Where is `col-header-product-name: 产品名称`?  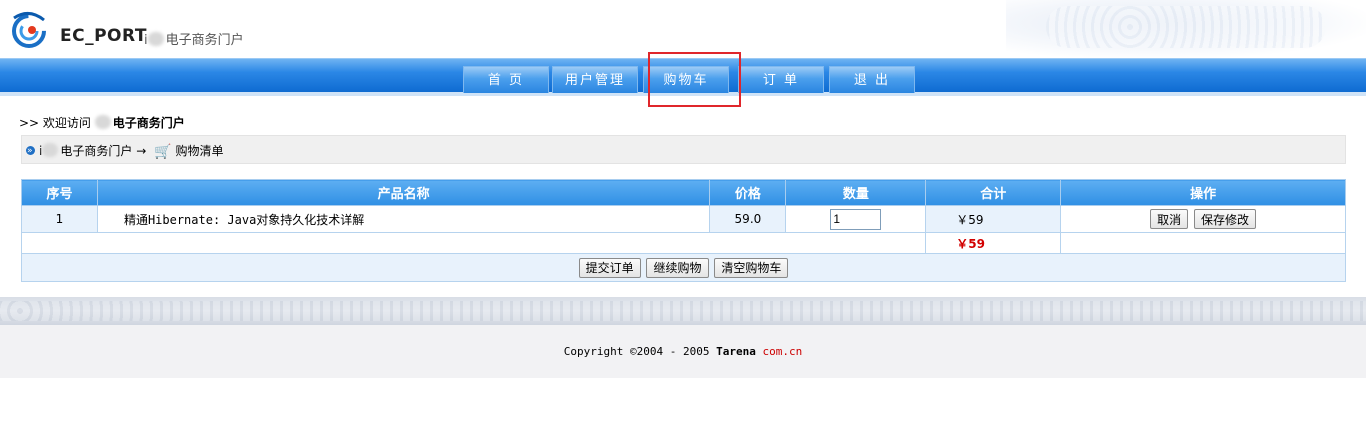
col-header-product-name: 产品名称 is located at coordinates (403, 192).